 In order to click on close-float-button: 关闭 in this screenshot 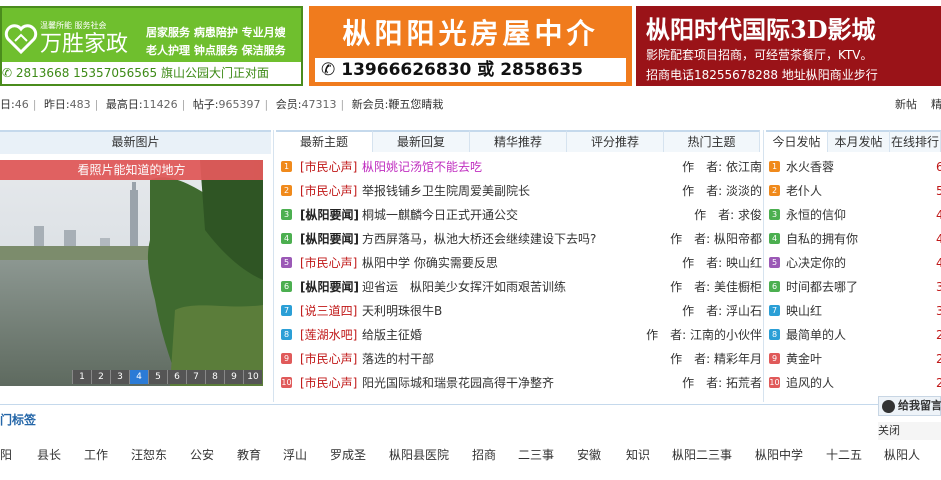, I will do `click(909, 431)`.